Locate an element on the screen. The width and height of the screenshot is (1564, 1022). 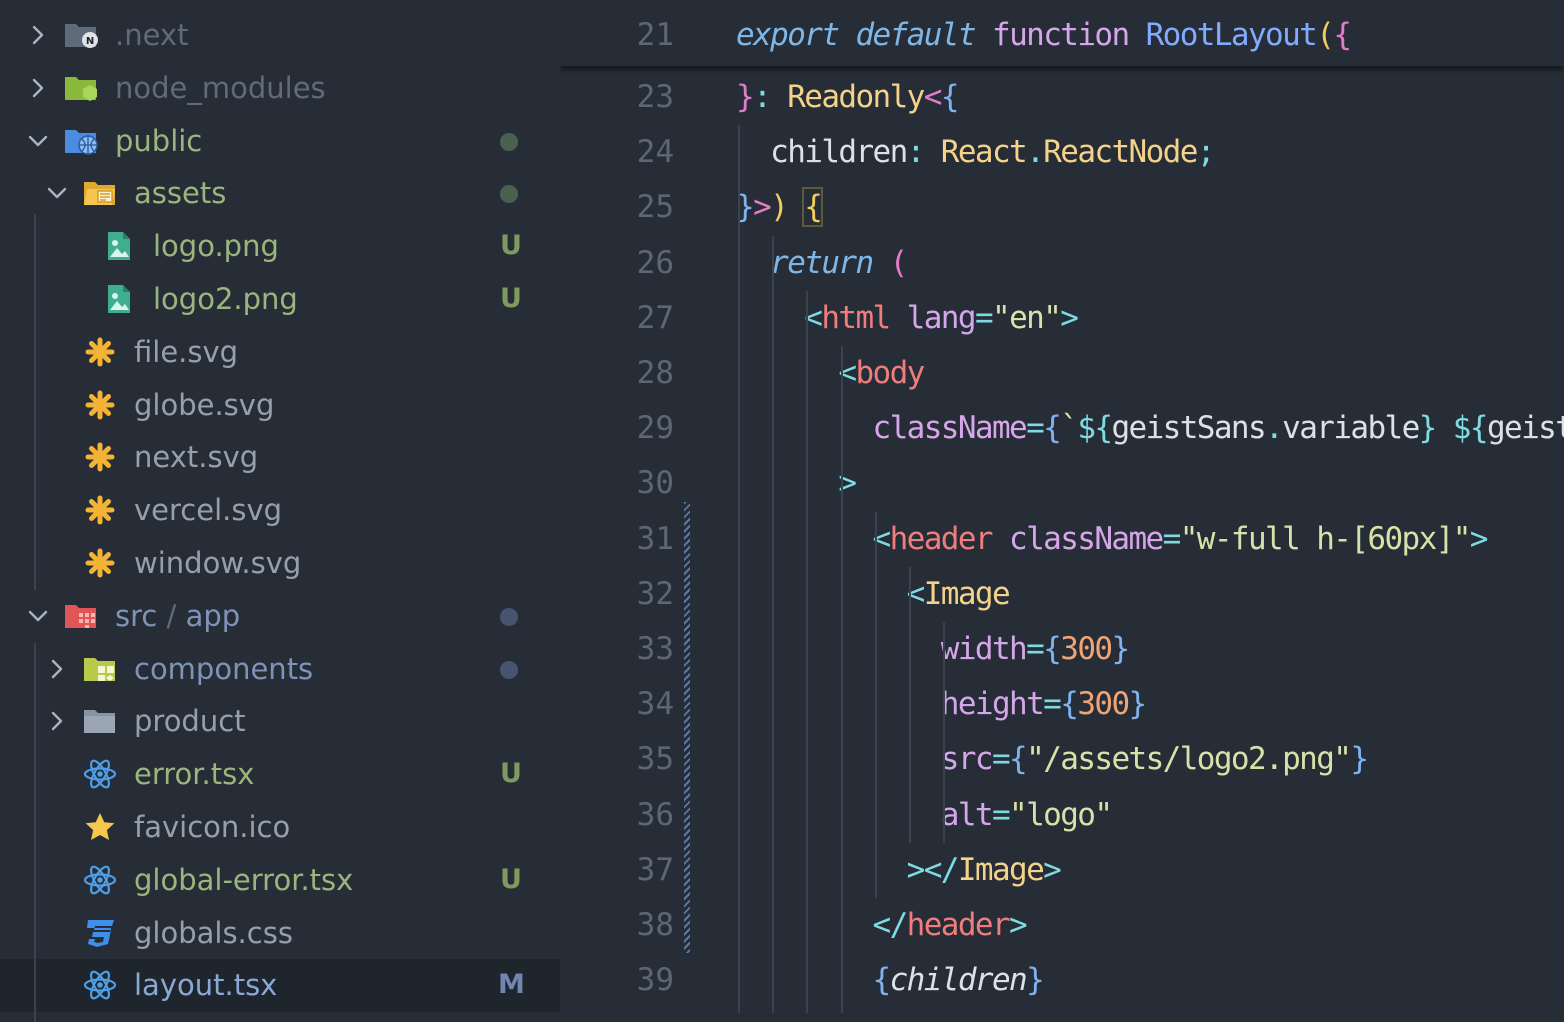
code-token: ></ is located at coordinates (848, 869).